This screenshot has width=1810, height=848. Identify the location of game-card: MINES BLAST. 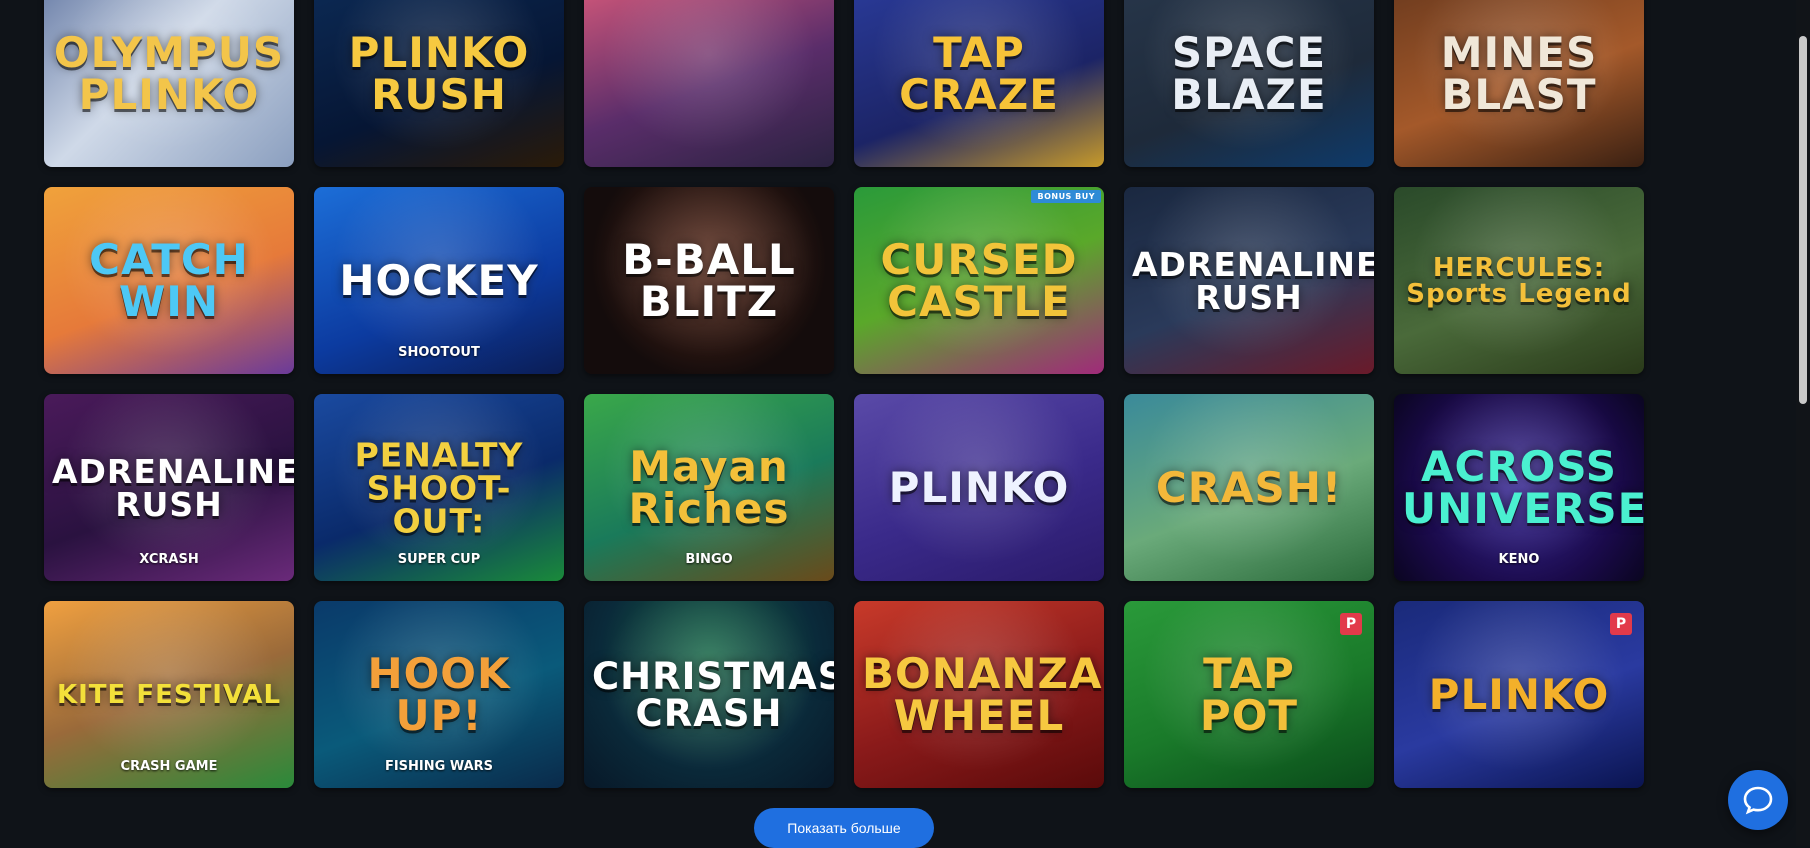
(1519, 83).